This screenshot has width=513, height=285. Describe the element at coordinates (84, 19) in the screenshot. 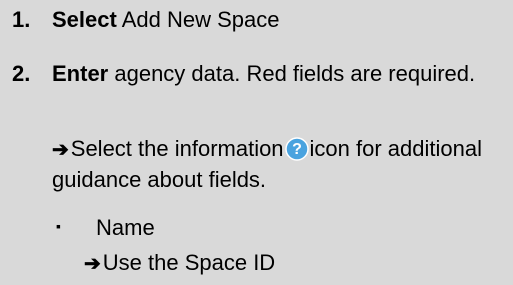

I see `step-action: Select` at that location.